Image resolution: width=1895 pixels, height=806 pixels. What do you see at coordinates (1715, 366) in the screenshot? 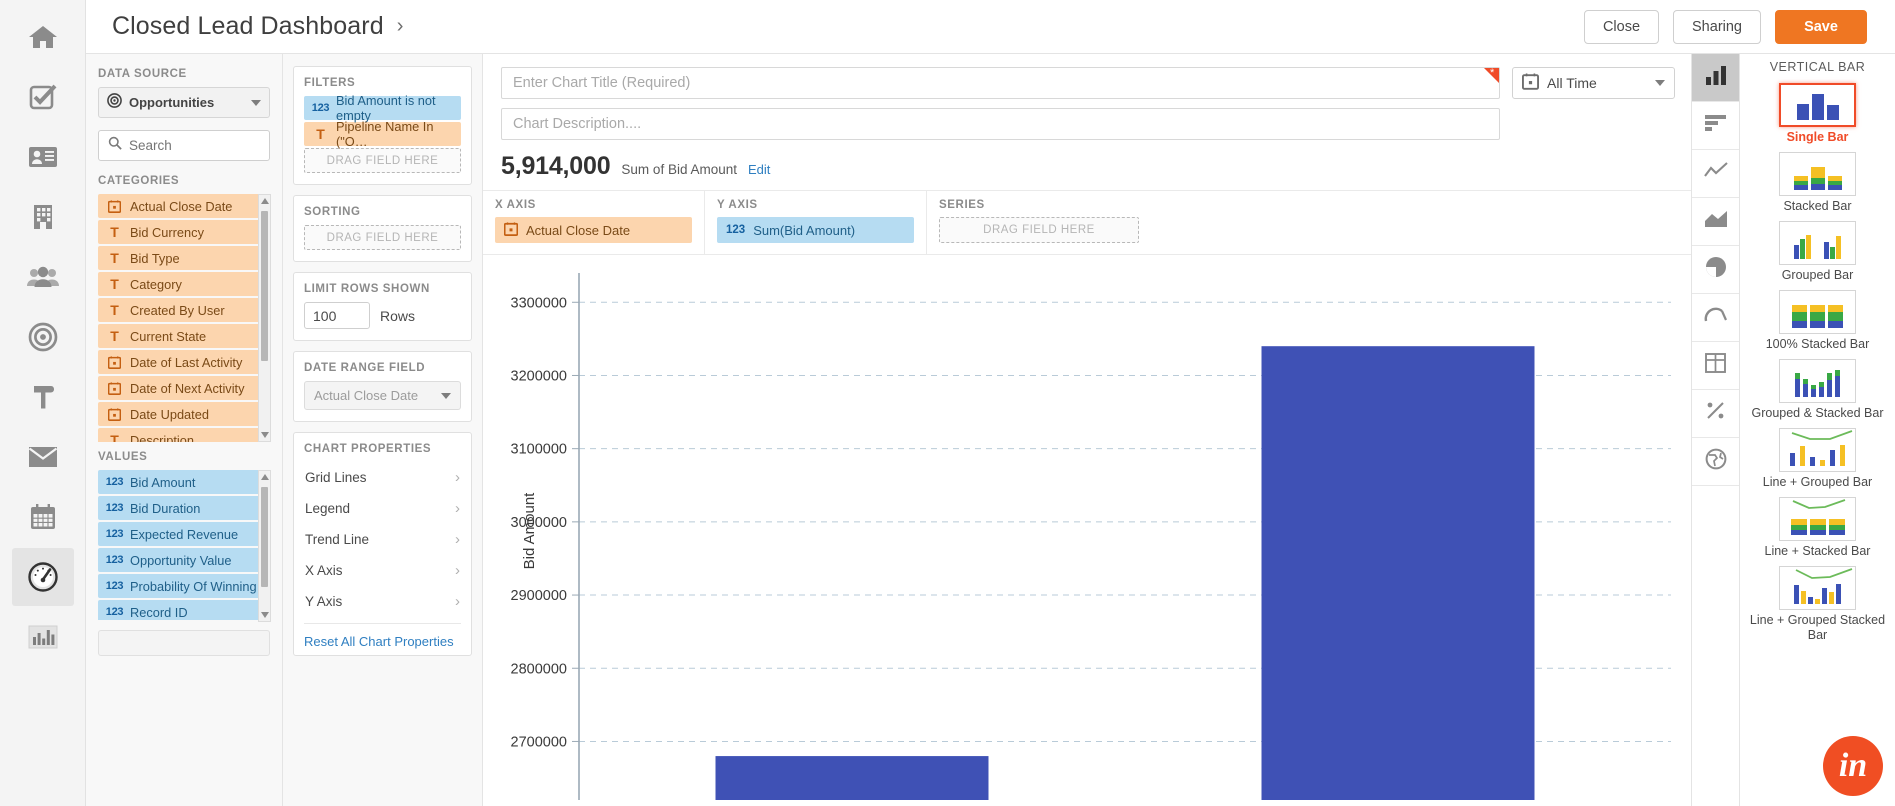
I see `chart-family-table` at bounding box center [1715, 366].